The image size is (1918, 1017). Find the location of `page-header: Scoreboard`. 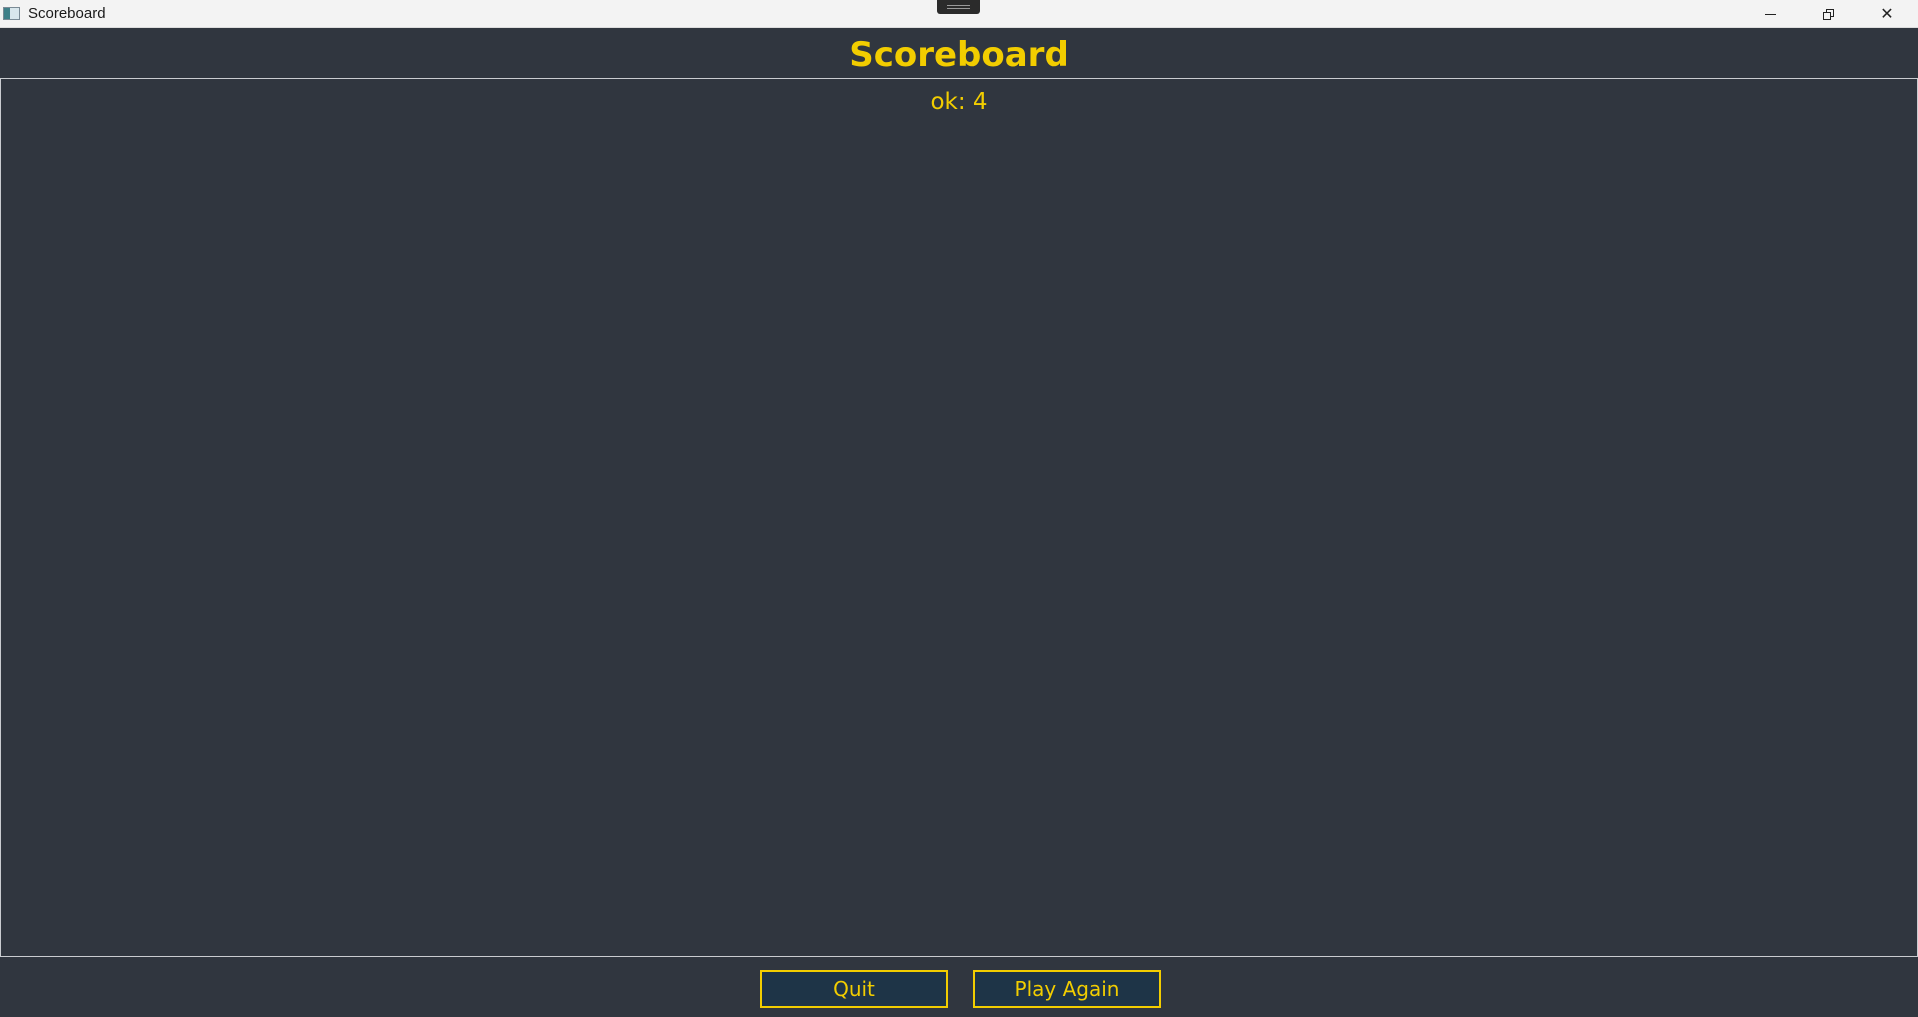

page-header: Scoreboard is located at coordinates (959, 53).